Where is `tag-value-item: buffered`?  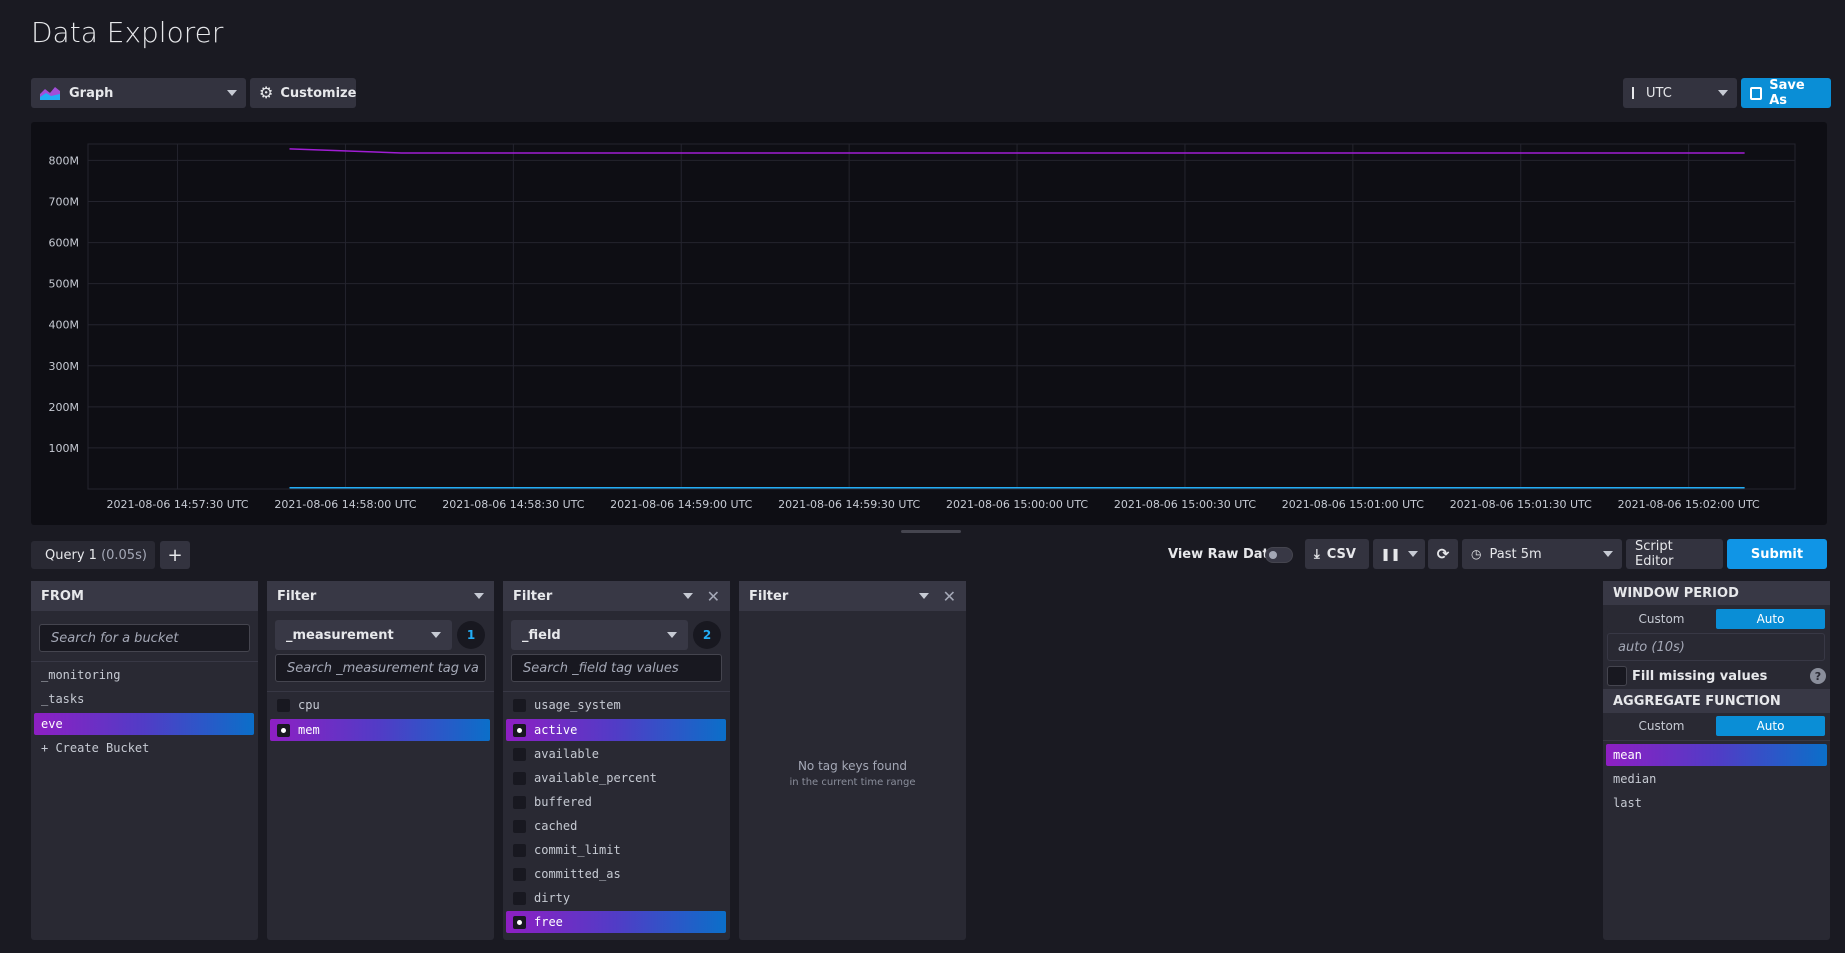
tag-value-item: buffered is located at coordinates (619, 802).